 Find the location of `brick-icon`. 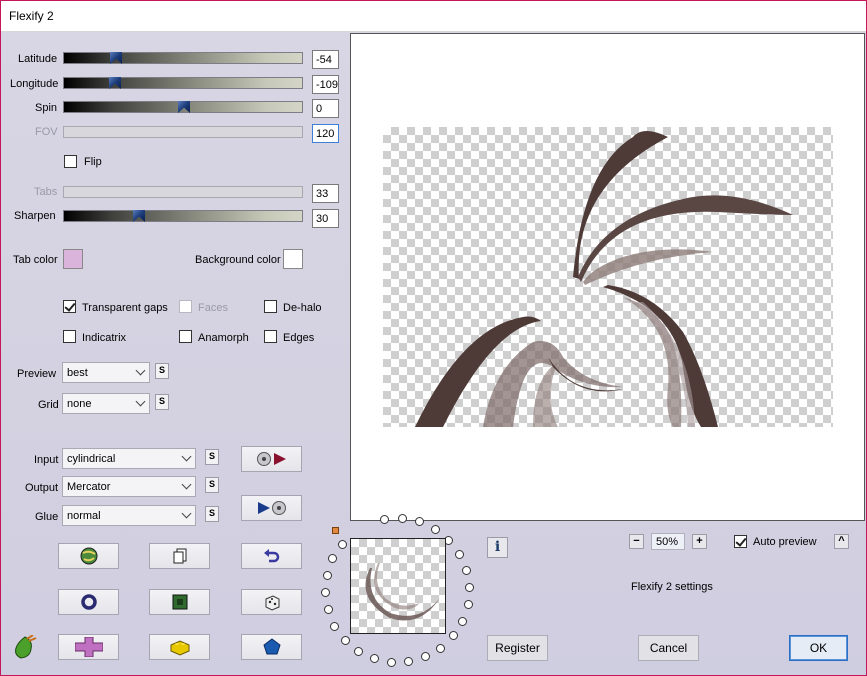

brick-icon is located at coordinates (179, 648).